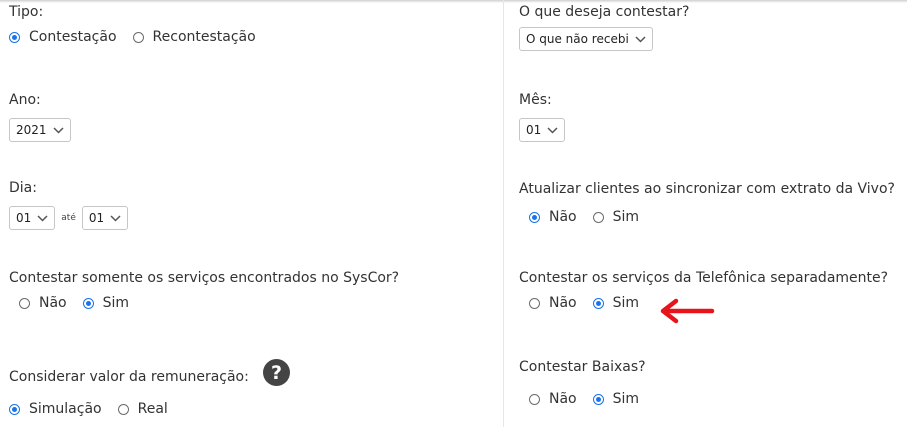  I want to click on baixas-option-sim: Sim, so click(616, 399).